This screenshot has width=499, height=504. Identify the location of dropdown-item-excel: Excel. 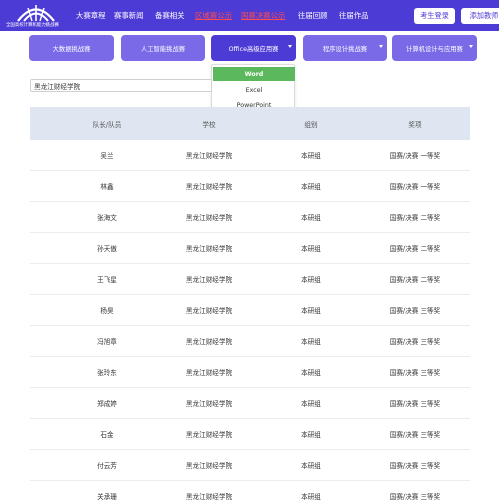
(254, 90).